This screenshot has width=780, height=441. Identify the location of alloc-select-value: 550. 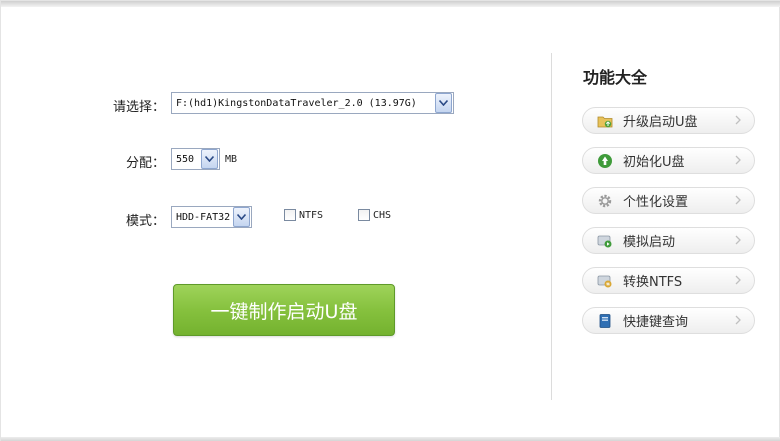
(185, 159).